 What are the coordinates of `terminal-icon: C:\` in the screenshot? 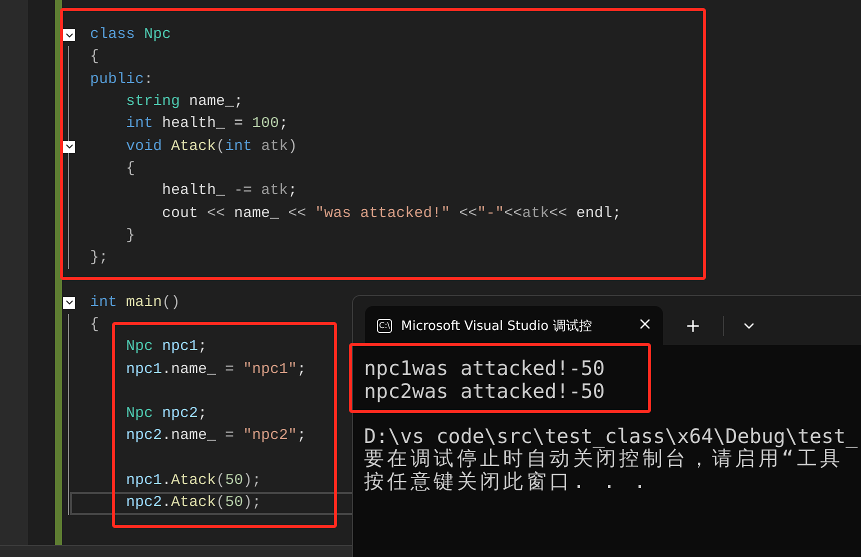 It's located at (384, 325).